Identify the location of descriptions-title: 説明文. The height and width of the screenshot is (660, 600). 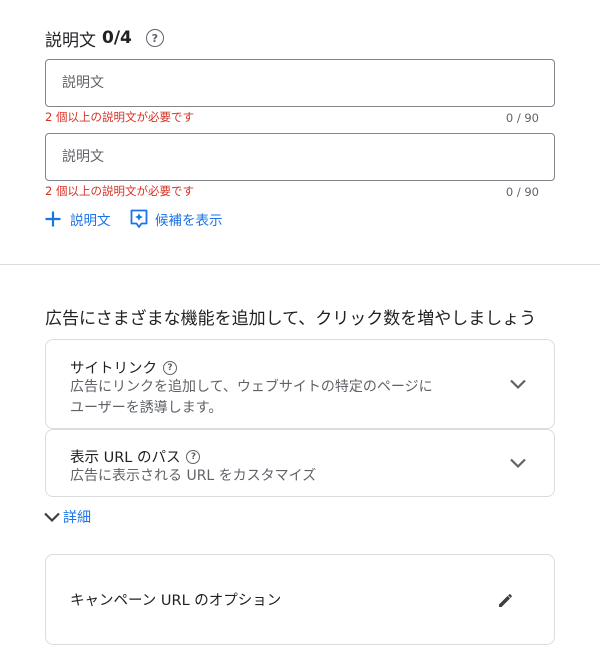
(70, 40).